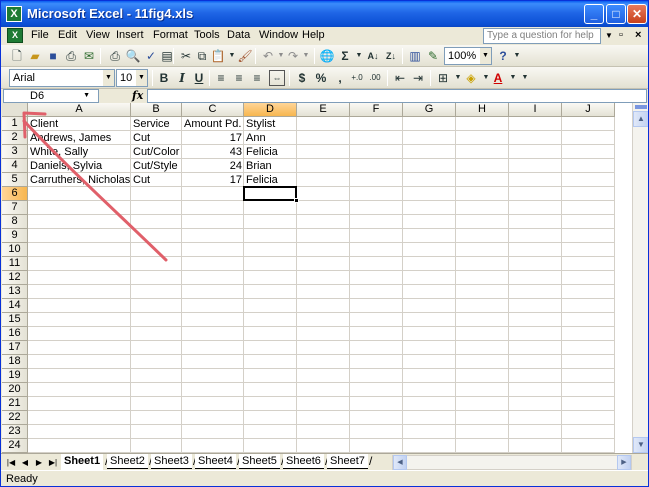 The height and width of the screenshot is (487, 649). What do you see at coordinates (525, 78) in the screenshot?
I see `toolbar-options-icon-2: ▼` at bounding box center [525, 78].